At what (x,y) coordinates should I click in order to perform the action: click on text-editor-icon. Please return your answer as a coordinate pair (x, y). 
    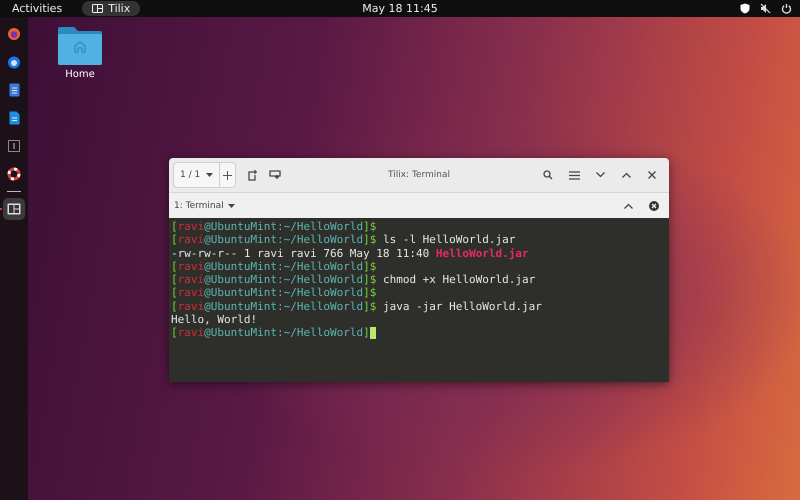
    Looking at the image, I should click on (14, 90).